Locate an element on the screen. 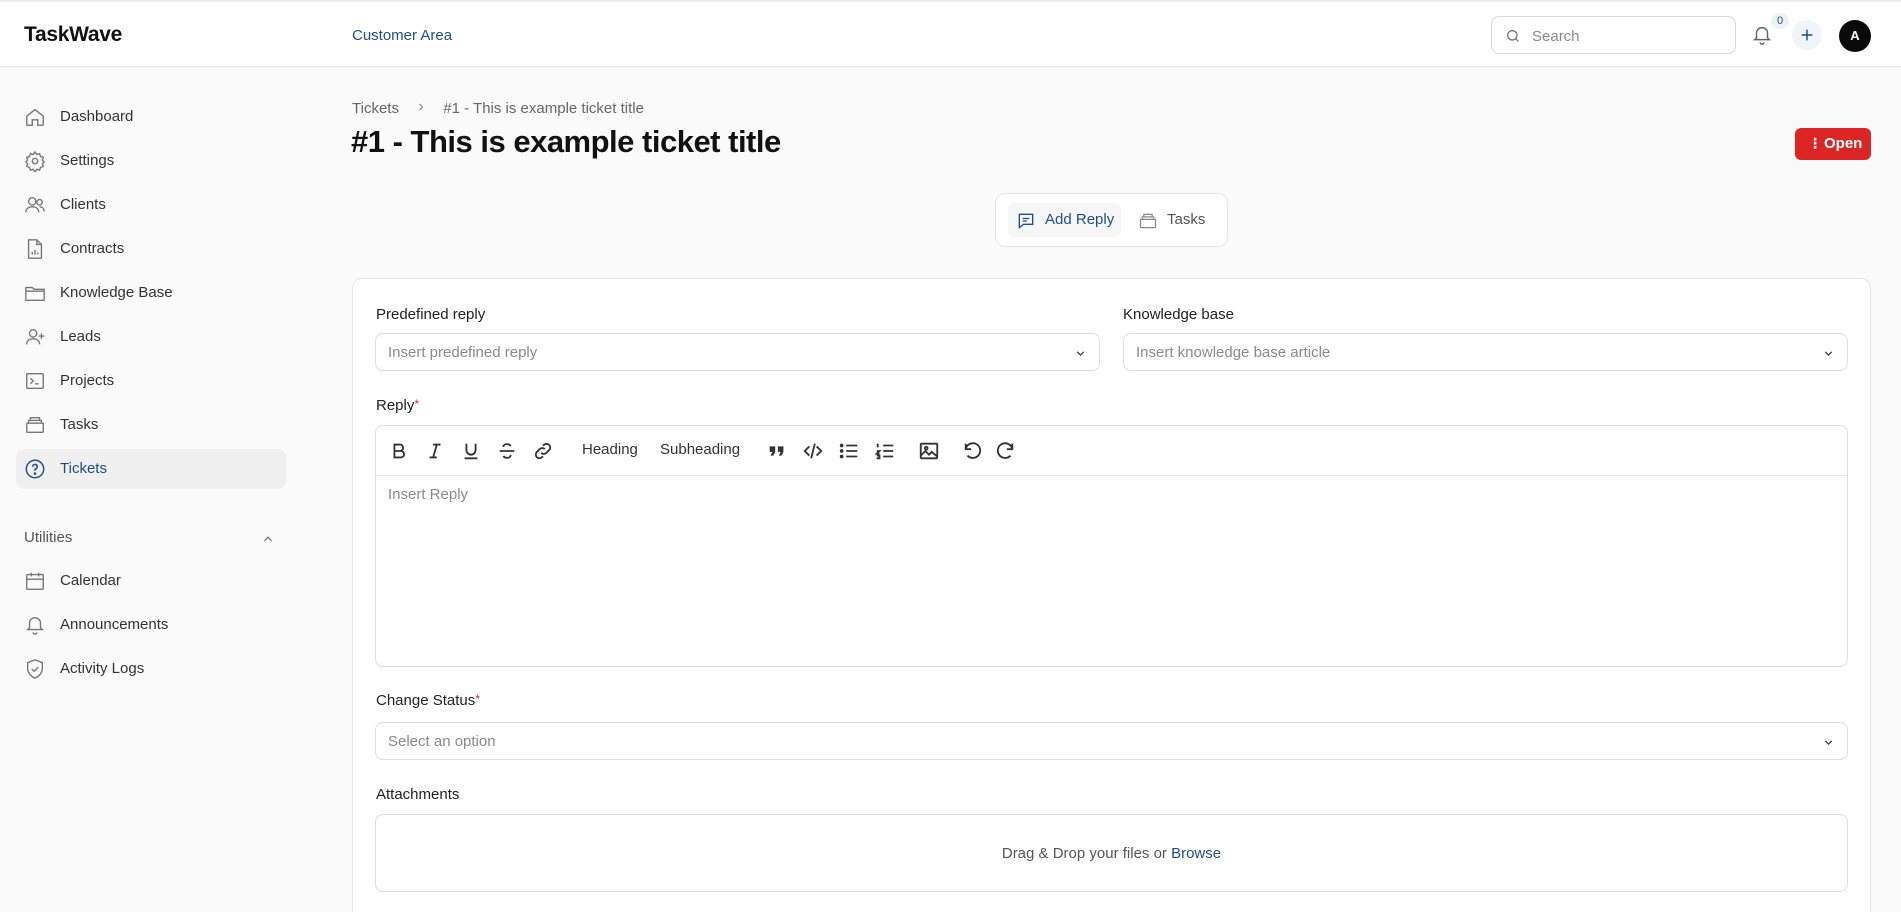 The height and width of the screenshot is (912, 1901). tab-label: Add Reply is located at coordinates (1080, 219).